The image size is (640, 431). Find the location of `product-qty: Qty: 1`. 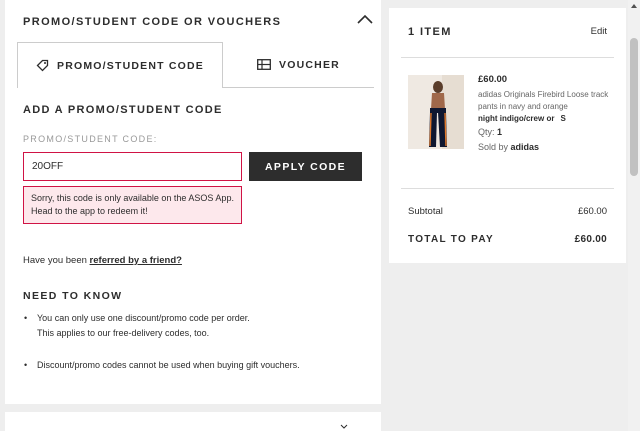

product-qty: Qty: 1 is located at coordinates (548, 132).